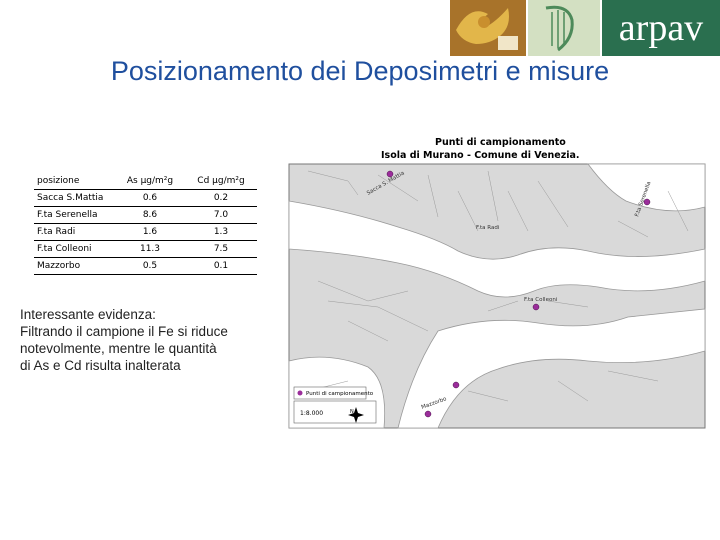 The height and width of the screenshot is (540, 720). Describe the element at coordinates (541, 300) in the screenshot. I see `site-label: F.ta Colleoni` at that location.